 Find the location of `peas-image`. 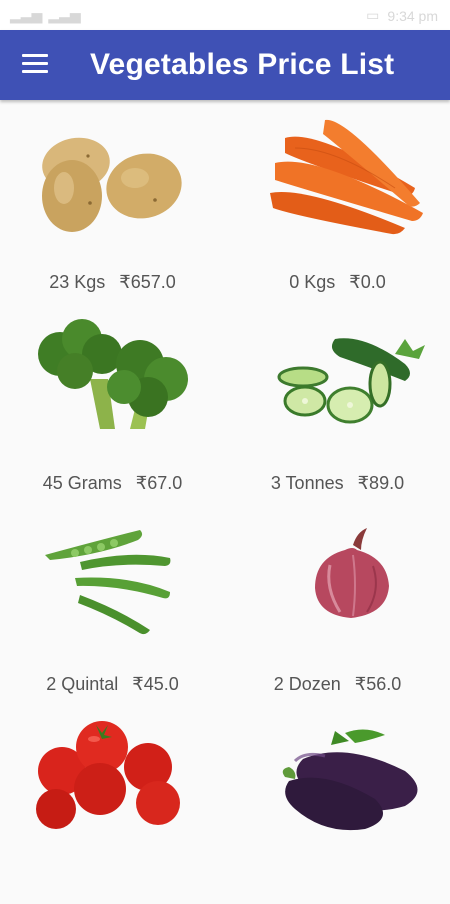

peas-image is located at coordinates (108, 582).